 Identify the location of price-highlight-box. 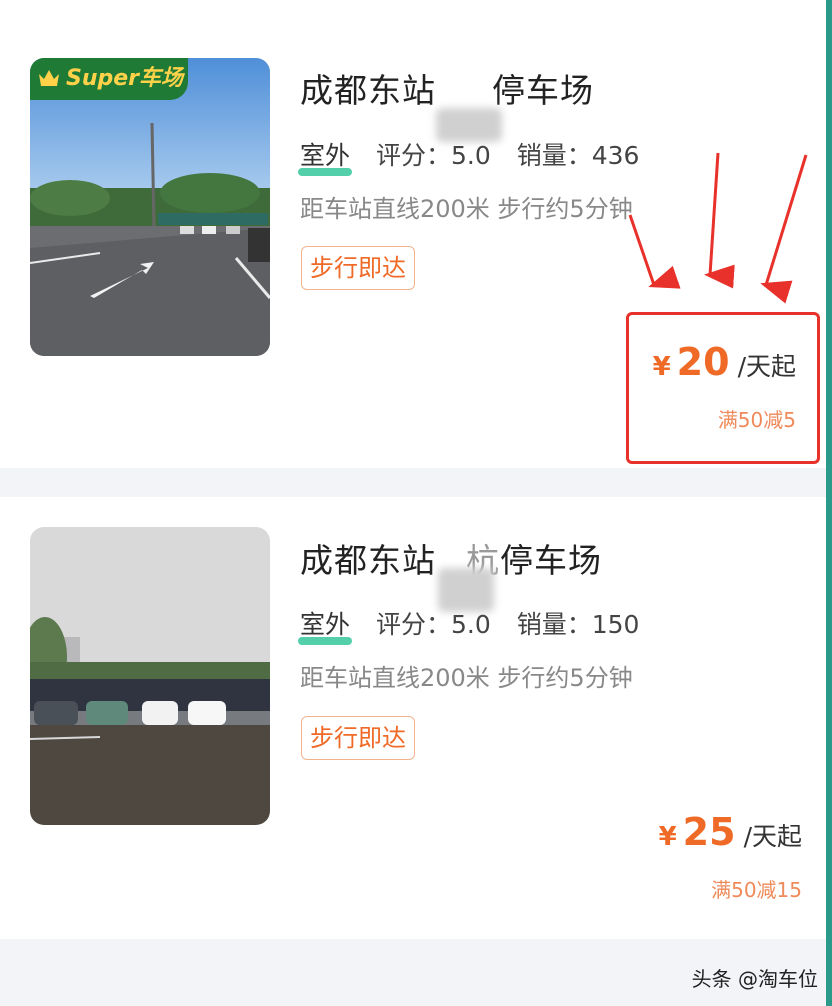
(723, 388).